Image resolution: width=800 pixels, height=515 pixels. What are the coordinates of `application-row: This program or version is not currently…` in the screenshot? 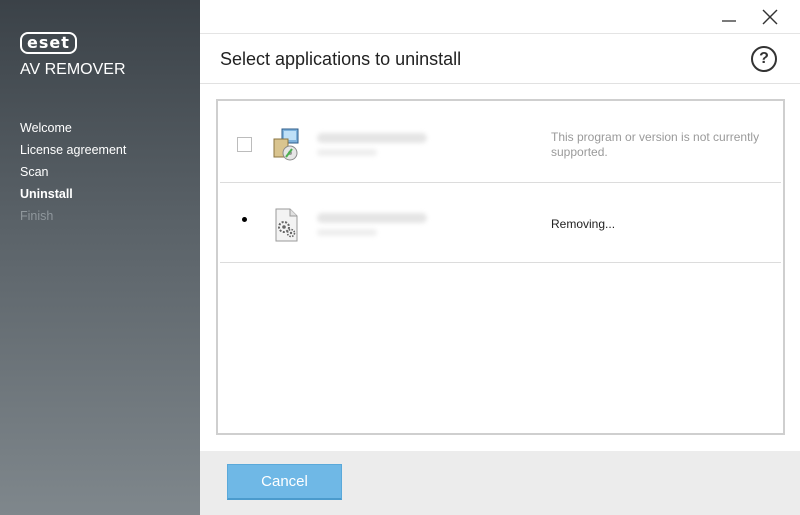 It's located at (500, 143).